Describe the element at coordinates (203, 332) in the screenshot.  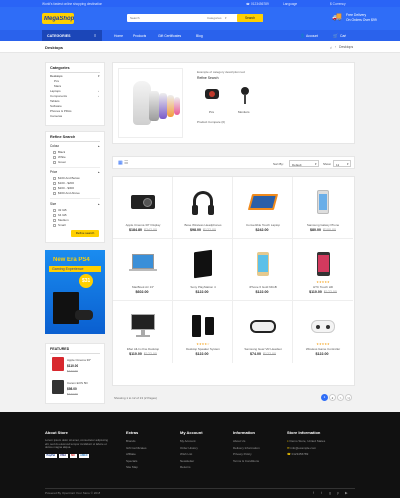
I see `product-card: ★★★★☆ Desktop Speaker System $122.00` at that location.